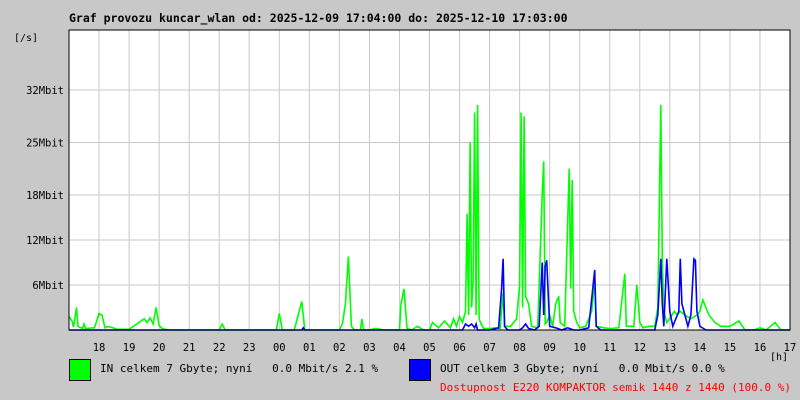  Describe the element at coordinates (45, 91) in the screenshot. I see `y-tick-label: 32Mbit` at that location.